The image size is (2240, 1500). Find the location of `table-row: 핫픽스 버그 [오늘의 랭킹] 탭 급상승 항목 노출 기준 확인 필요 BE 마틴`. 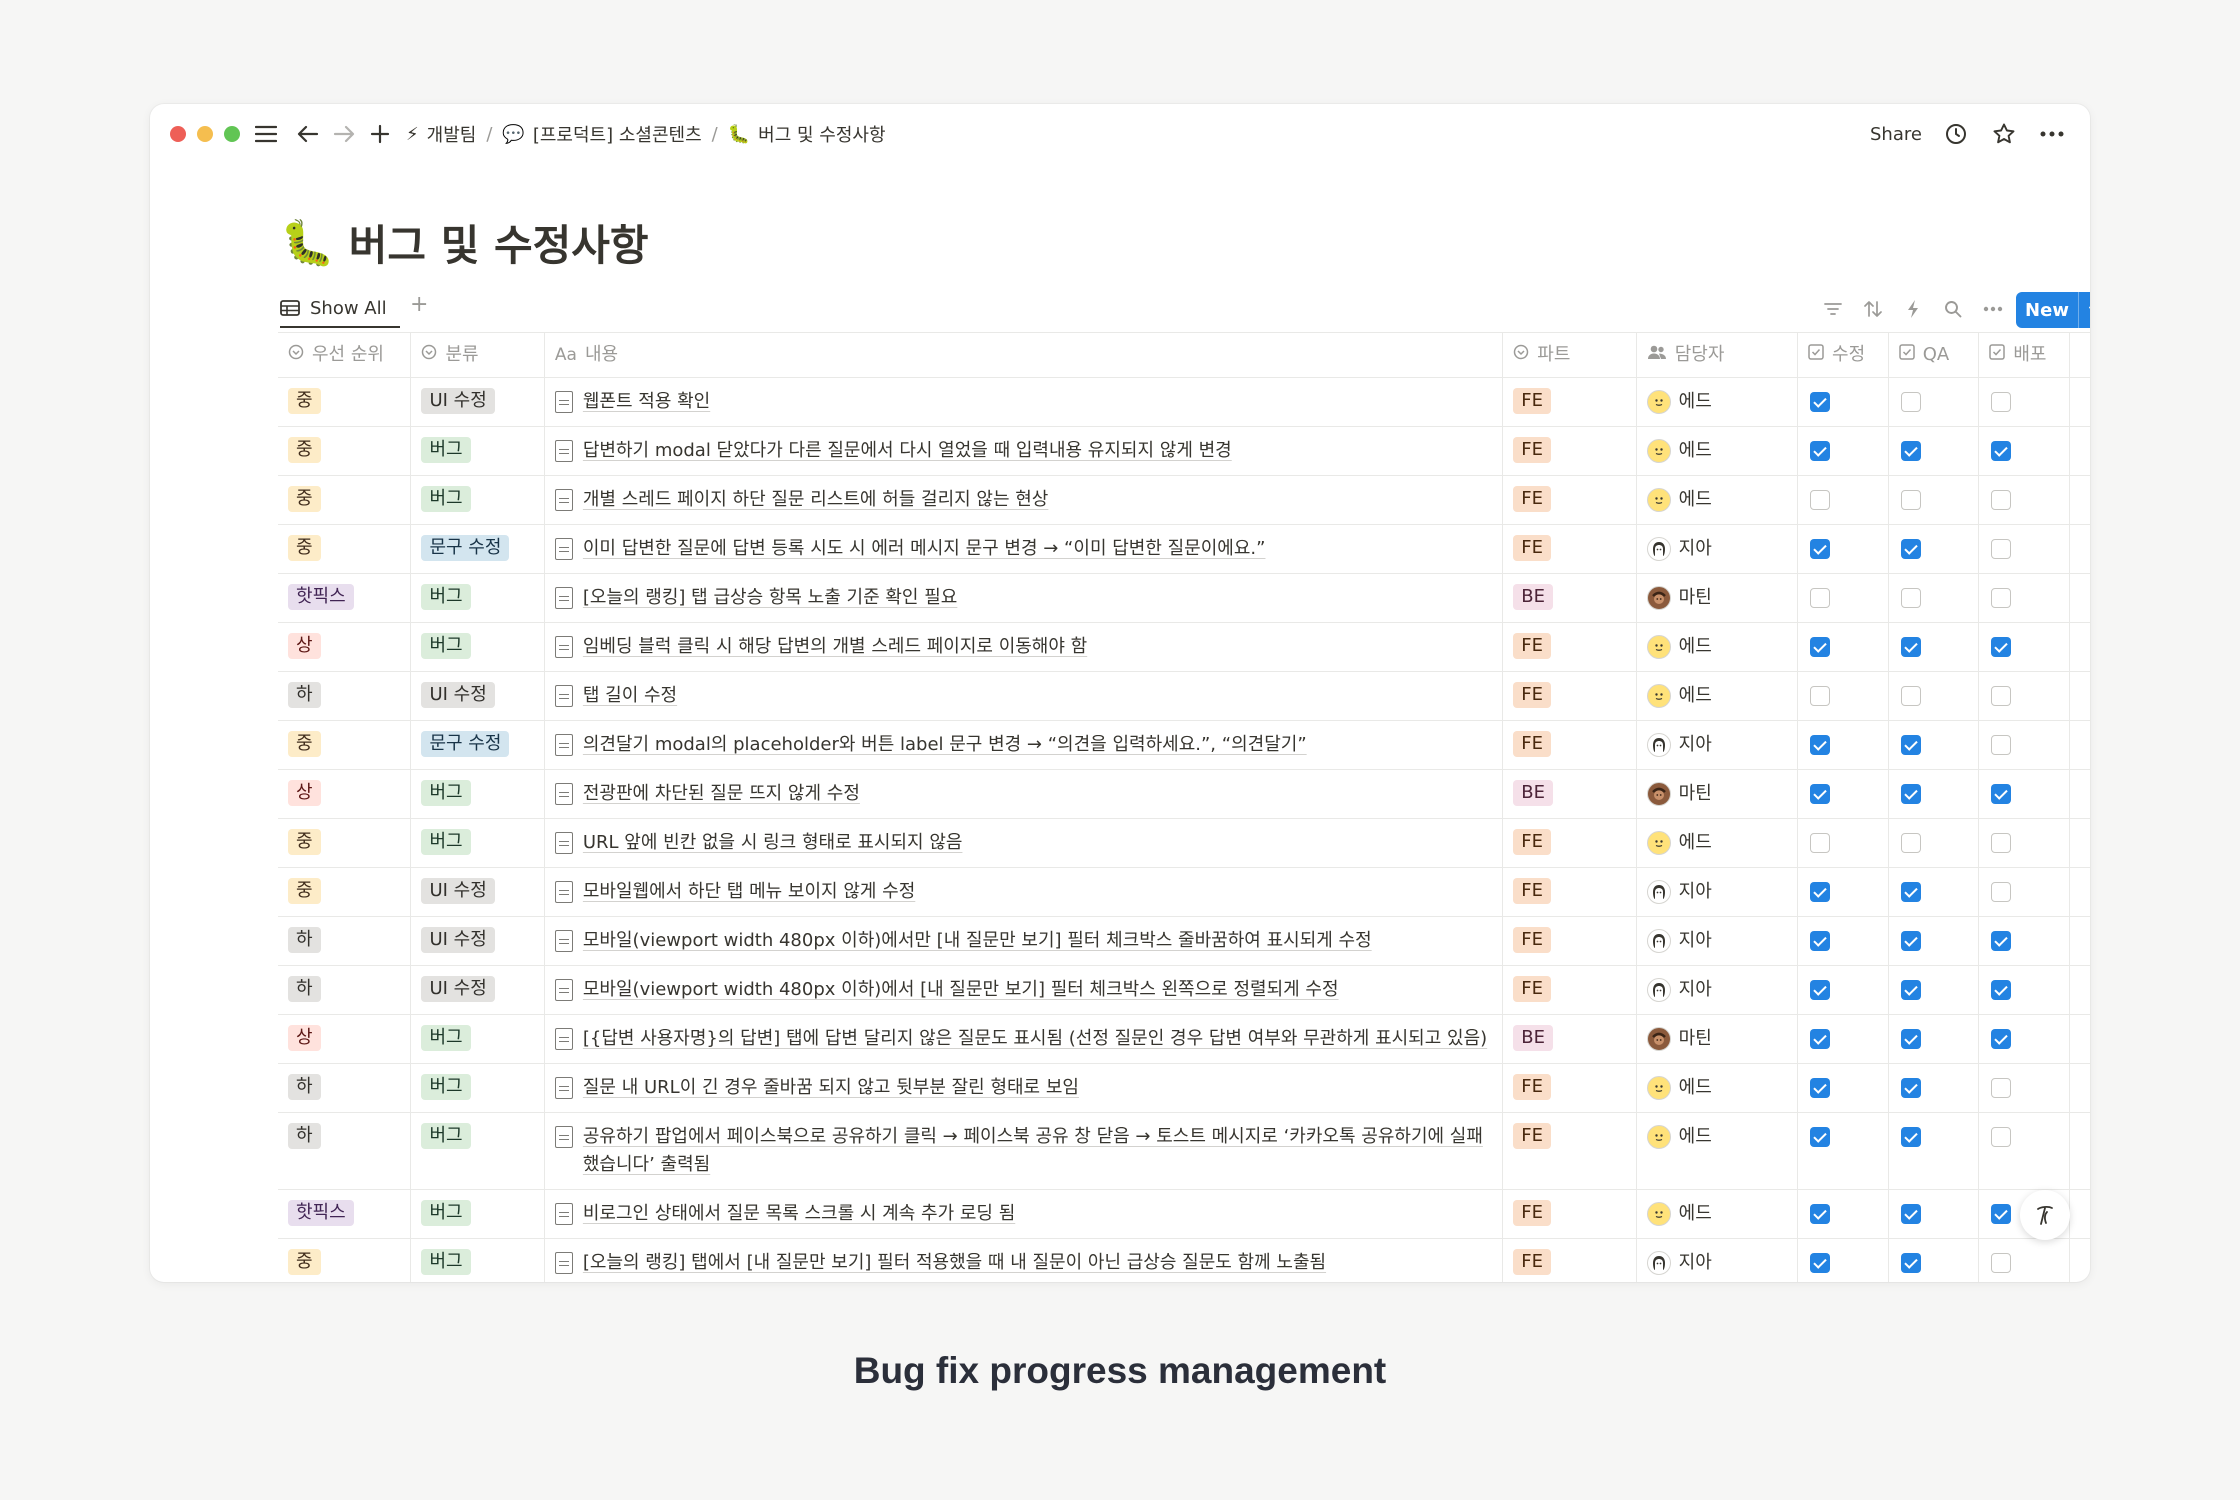

table-row: 핫픽스 버그 [오늘의 랭킹] 탭 급상승 항목 노출 기준 확인 필요 BE 마틴 is located at coordinates (1184, 598).